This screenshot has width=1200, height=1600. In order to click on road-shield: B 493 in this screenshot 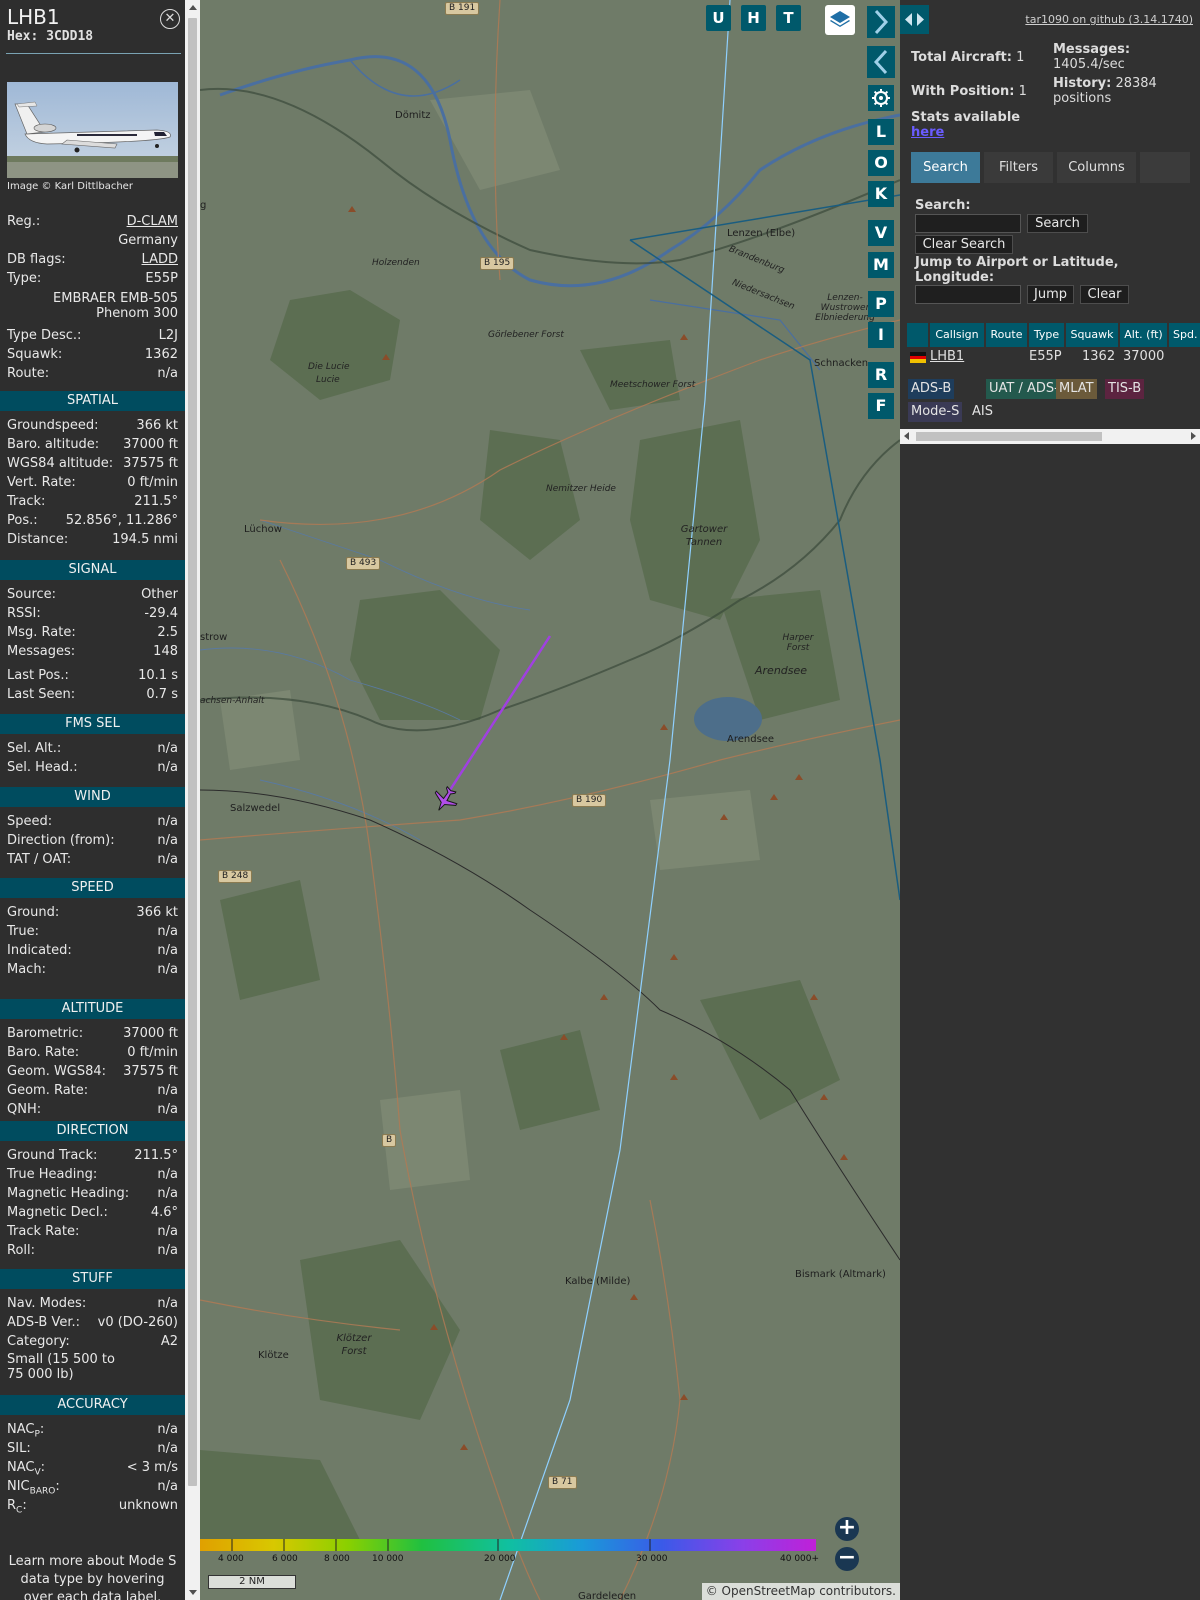, I will do `click(363, 563)`.